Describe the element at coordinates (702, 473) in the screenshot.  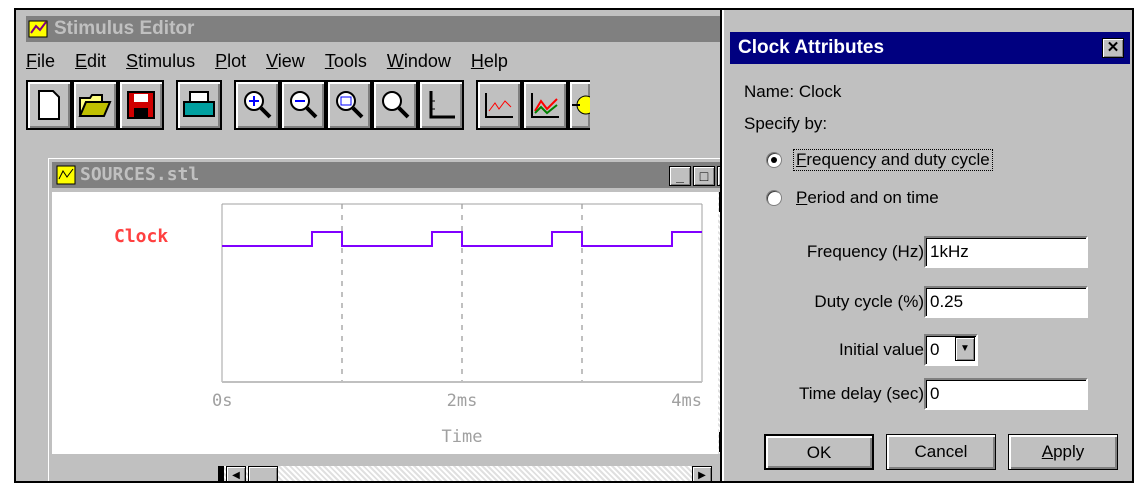
I see `scroll-right-arrow-icon: ▶` at that location.